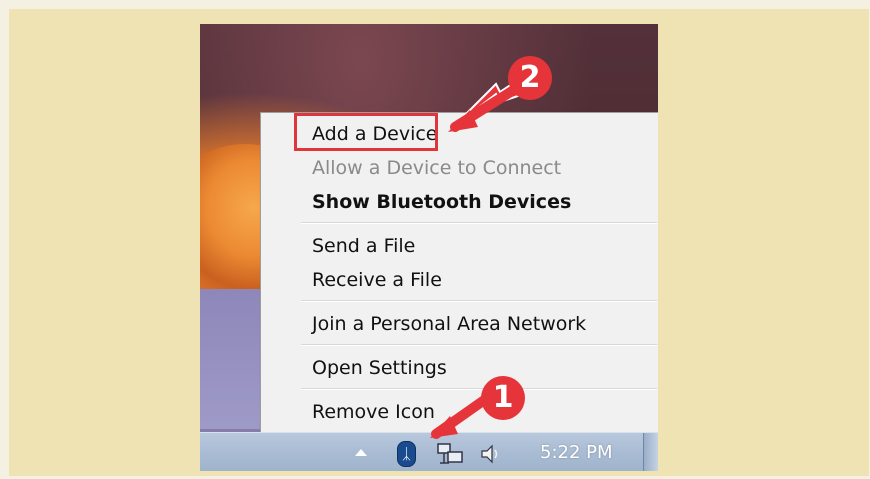 This screenshot has width=870, height=479. Describe the element at coordinates (361, 452) in the screenshot. I see `show-hidden-icons-arrow` at that location.